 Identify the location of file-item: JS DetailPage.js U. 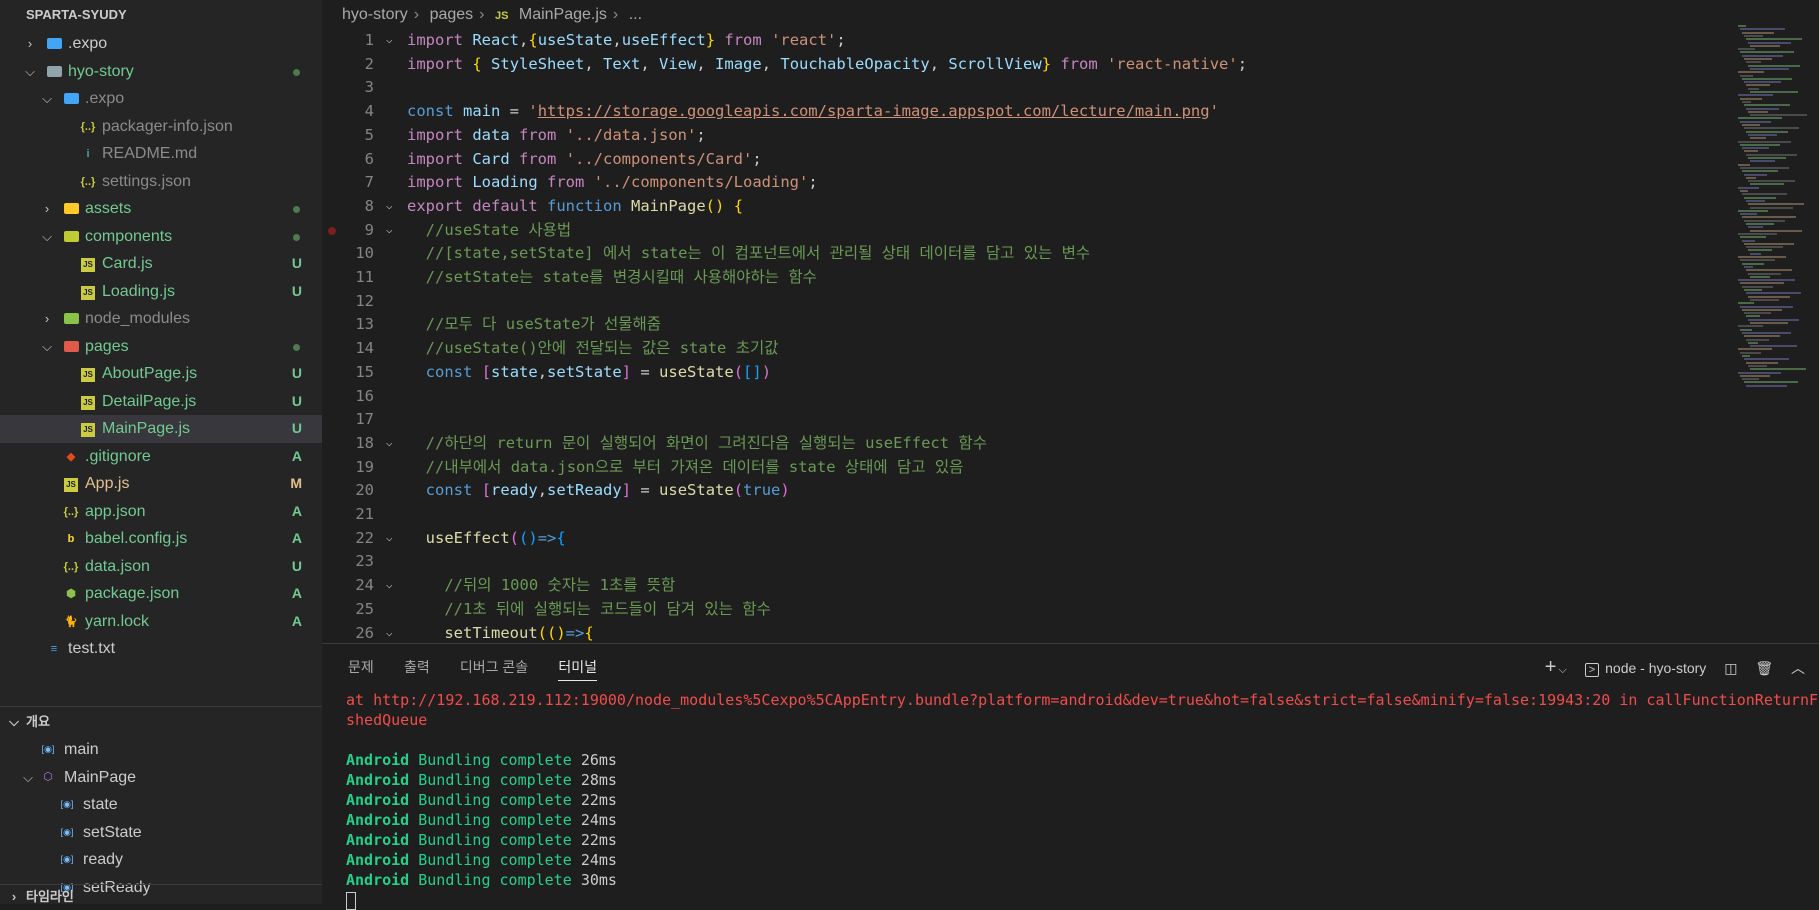
(161, 402).